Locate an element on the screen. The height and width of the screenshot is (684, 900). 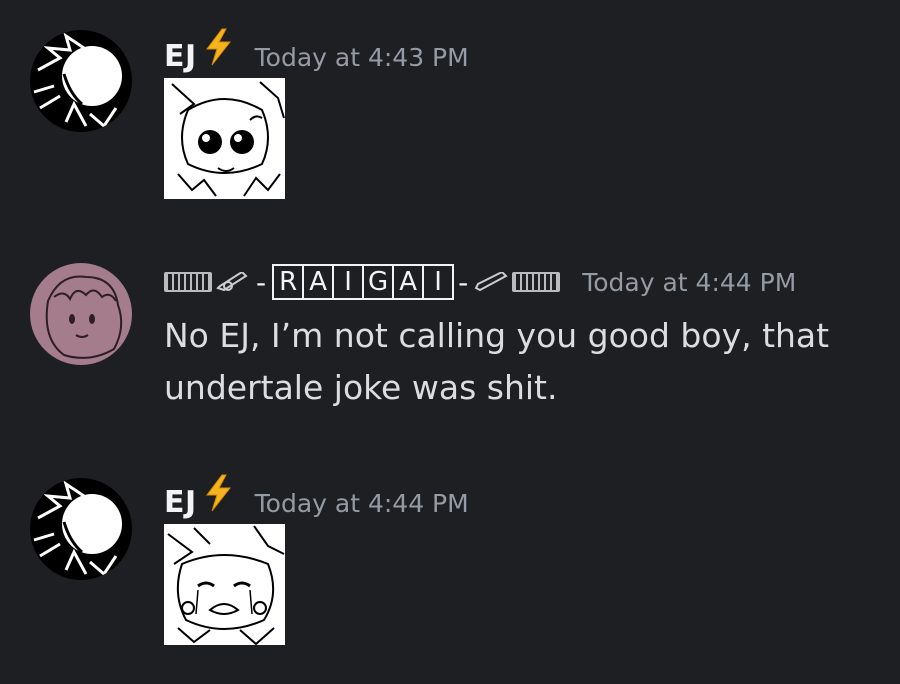
boxed-letter: G is located at coordinates (378, 282).